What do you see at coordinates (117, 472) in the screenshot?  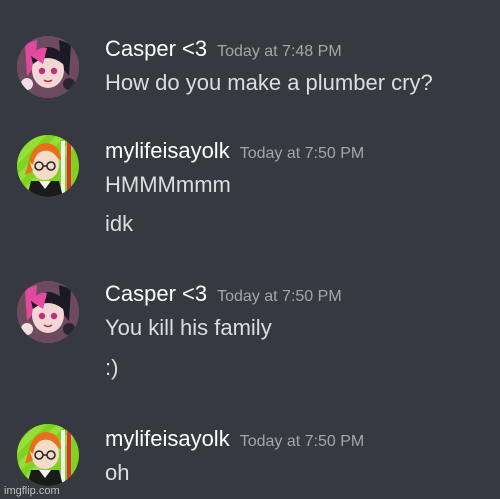 I see `message-text: oh` at bounding box center [117, 472].